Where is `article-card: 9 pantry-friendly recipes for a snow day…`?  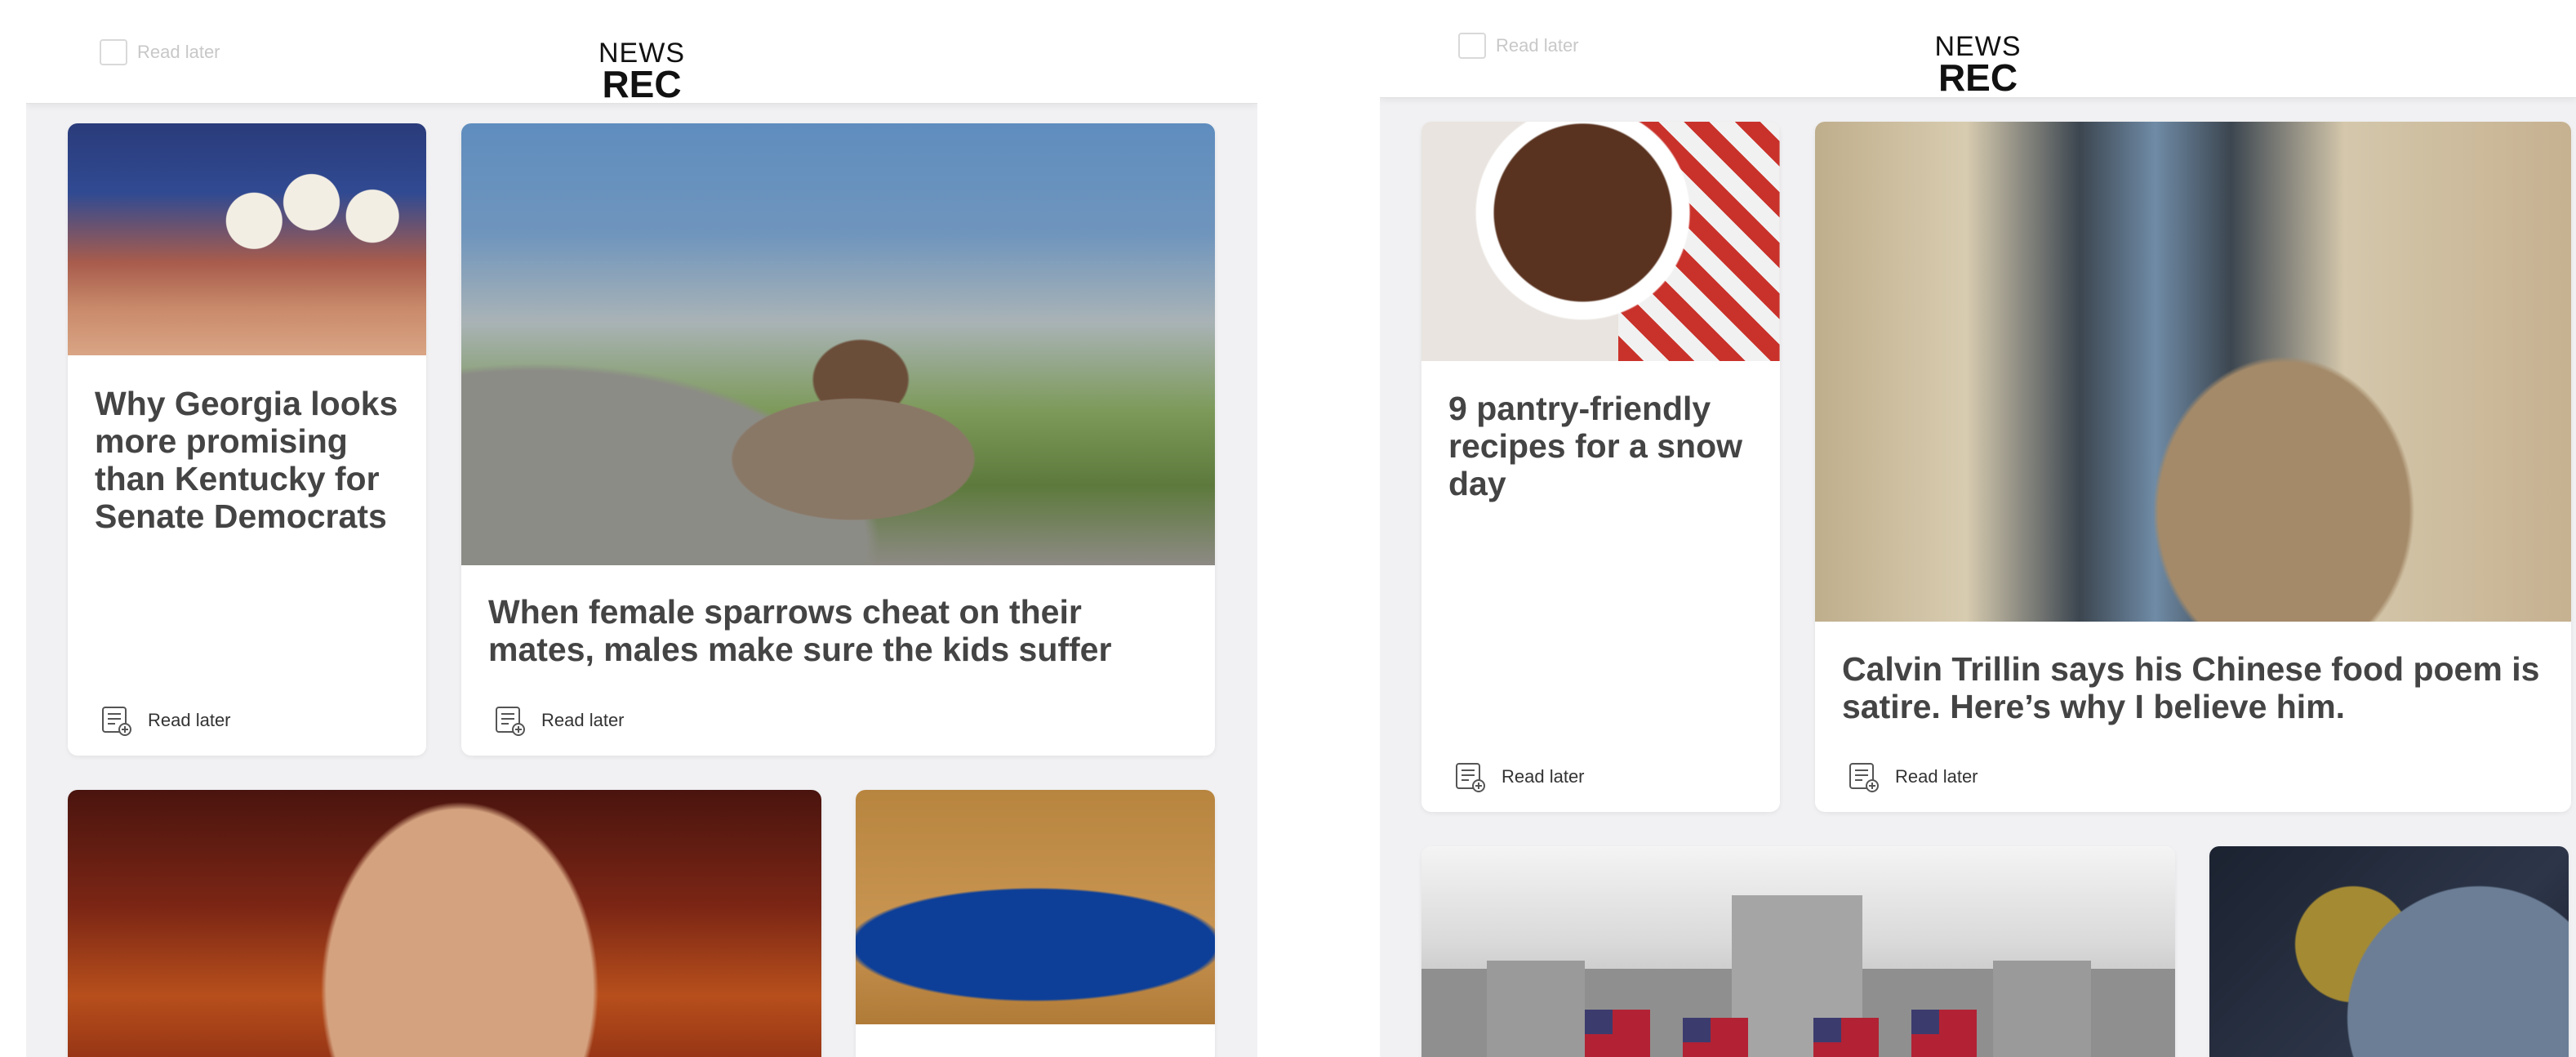 article-card: 9 pantry-friendly recipes for a snow day… is located at coordinates (1600, 467).